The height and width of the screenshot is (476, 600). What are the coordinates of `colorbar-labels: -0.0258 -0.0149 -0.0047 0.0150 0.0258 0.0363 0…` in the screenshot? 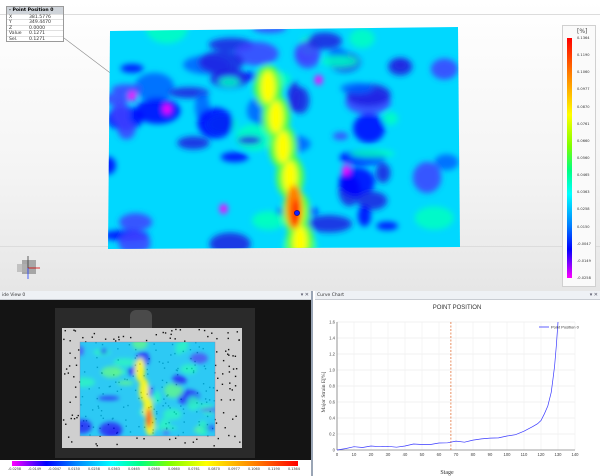 It's located at (155, 470).